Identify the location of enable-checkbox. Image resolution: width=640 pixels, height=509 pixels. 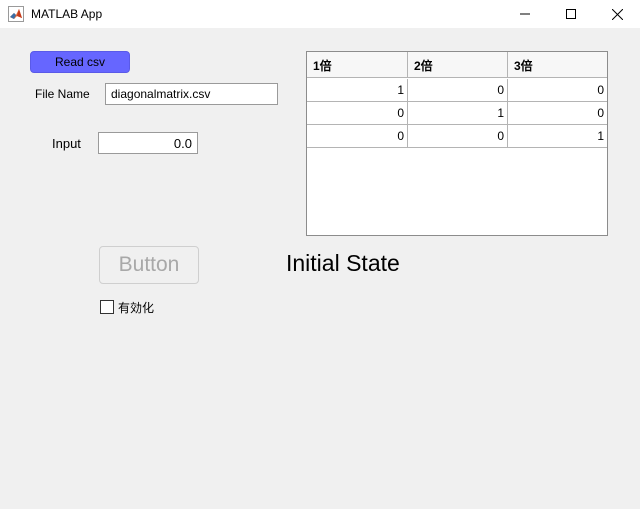
(107, 307).